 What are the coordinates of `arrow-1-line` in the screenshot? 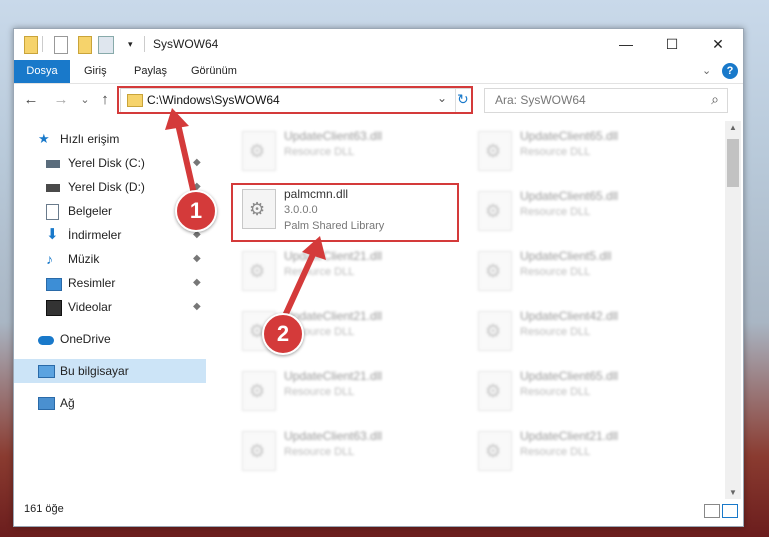 It's located at (186, 159).